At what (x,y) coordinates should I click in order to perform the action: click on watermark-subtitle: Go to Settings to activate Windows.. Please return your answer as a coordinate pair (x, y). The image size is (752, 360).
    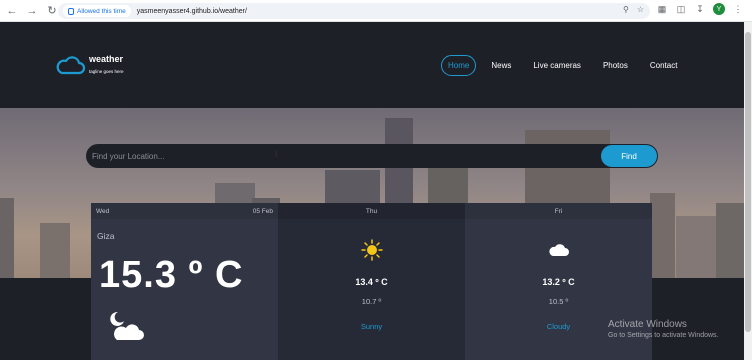
    Looking at the image, I should click on (663, 335).